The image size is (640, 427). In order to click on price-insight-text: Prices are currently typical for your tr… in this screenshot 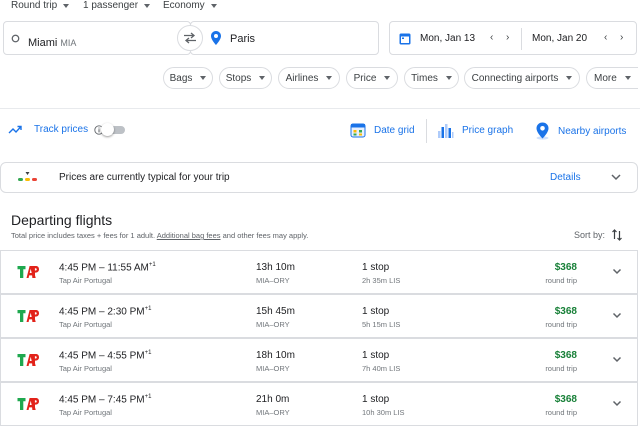, I will do `click(144, 177)`.